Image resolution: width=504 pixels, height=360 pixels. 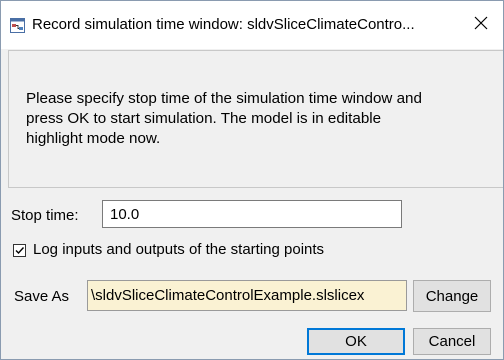 I want to click on simulink-model-icon, so click(x=17, y=25).